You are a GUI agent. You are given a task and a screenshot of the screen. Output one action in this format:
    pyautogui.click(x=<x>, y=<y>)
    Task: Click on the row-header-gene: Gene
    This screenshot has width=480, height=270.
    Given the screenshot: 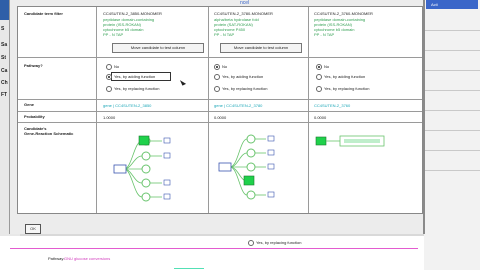 What is the action you would take?
    pyautogui.click(x=29, y=104)
    